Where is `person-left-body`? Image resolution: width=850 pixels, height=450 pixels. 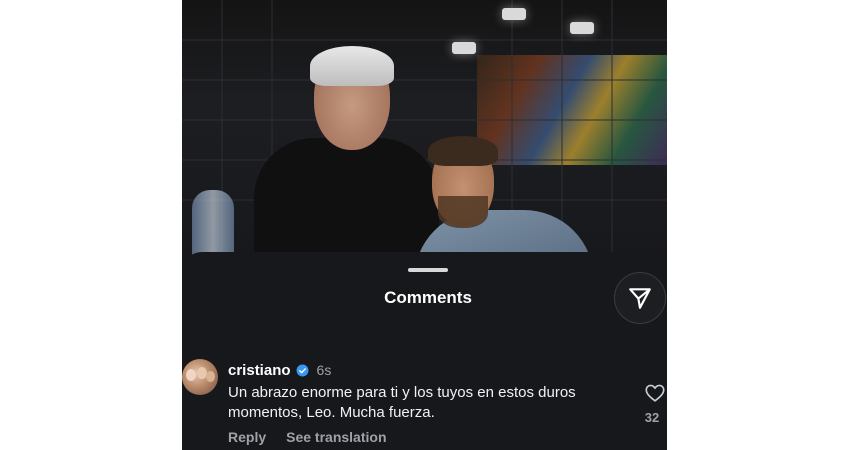
person-left-body is located at coordinates (346, 200).